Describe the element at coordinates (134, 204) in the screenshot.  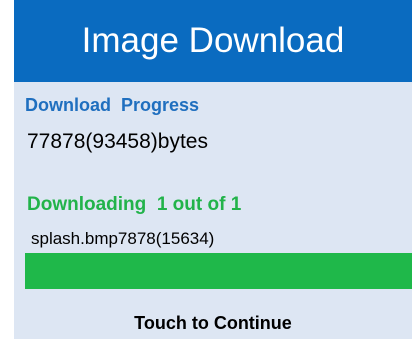
I see `downloading-count-label: Downloading 1 out of 1` at that location.